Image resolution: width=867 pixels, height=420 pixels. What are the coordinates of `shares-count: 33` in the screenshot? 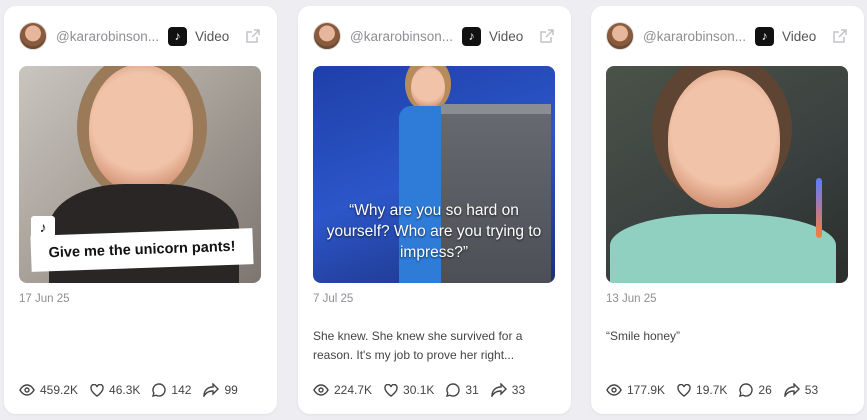 It's located at (518, 390).